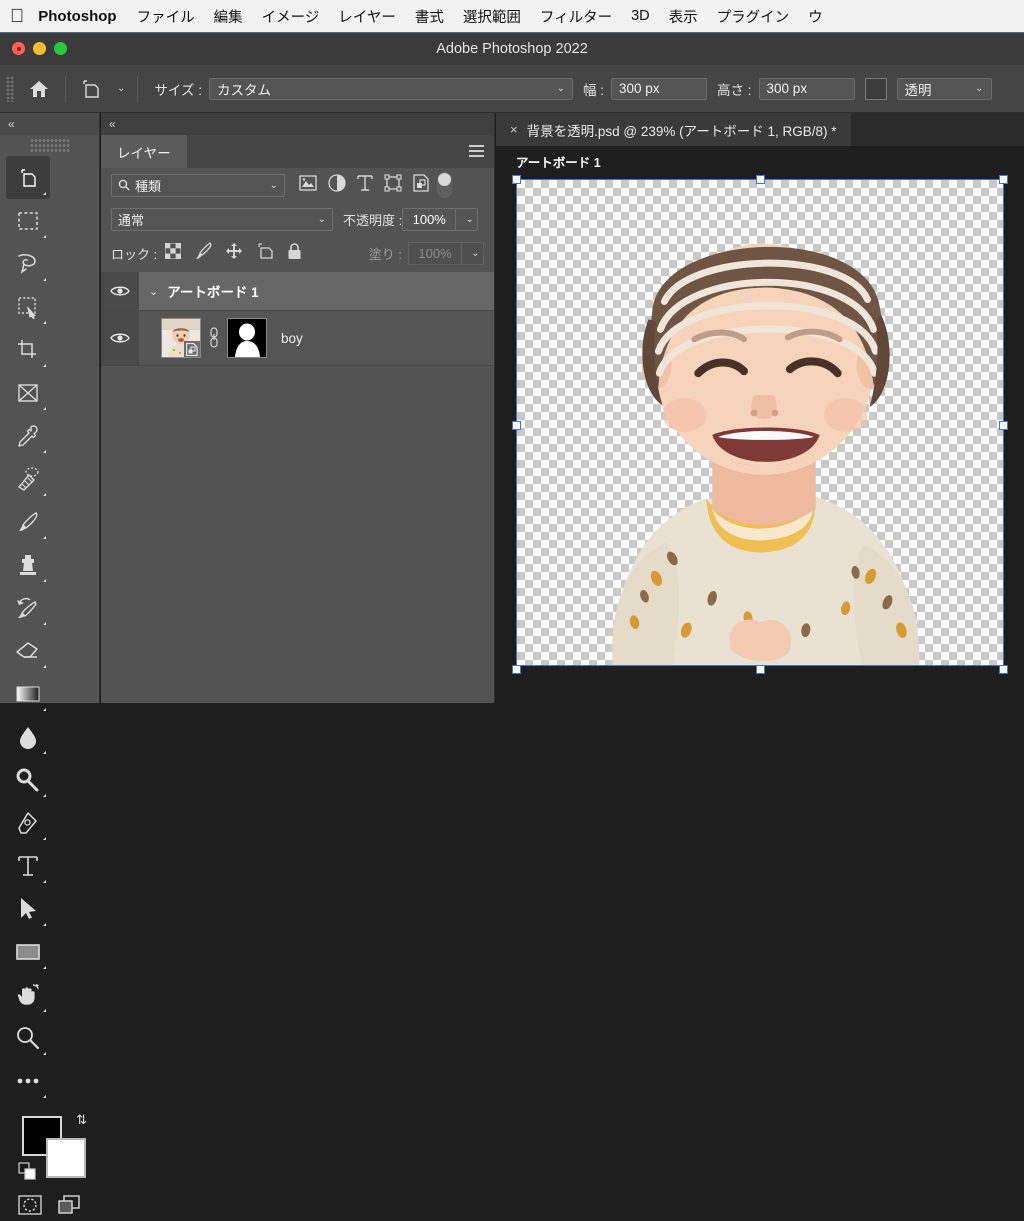  Describe the element at coordinates (291, 16) in the screenshot. I see `menu-image: イメージ` at that location.